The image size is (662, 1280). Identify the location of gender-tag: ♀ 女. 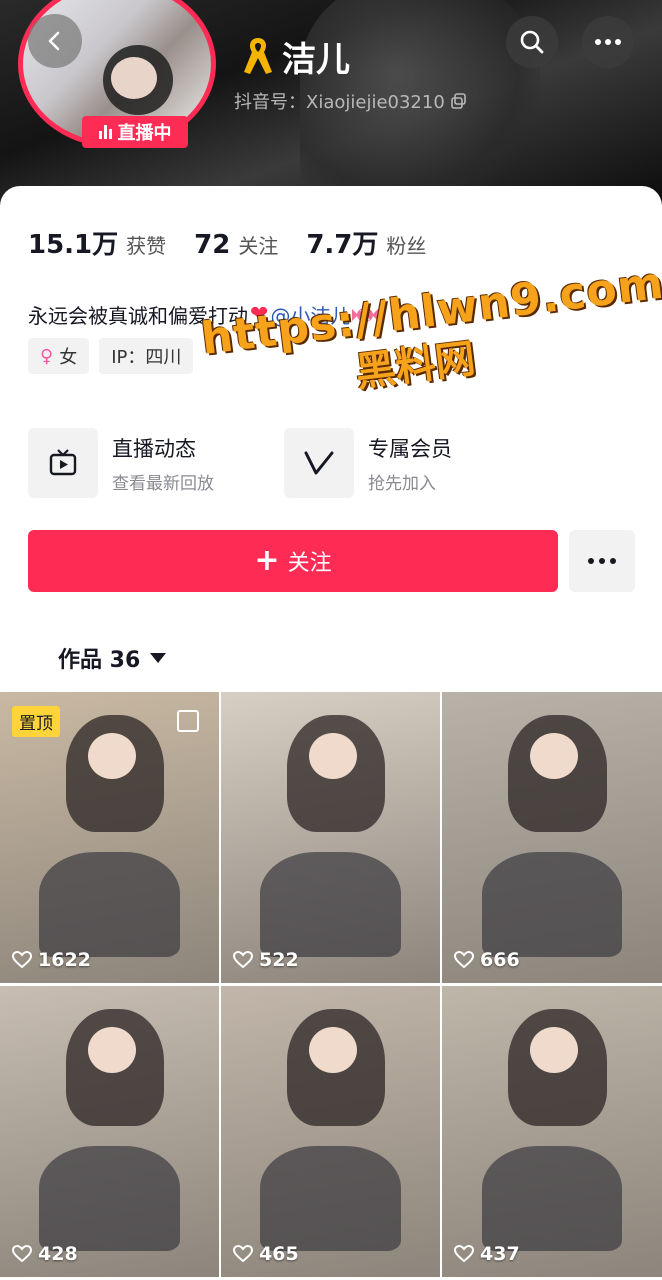
(59, 356).